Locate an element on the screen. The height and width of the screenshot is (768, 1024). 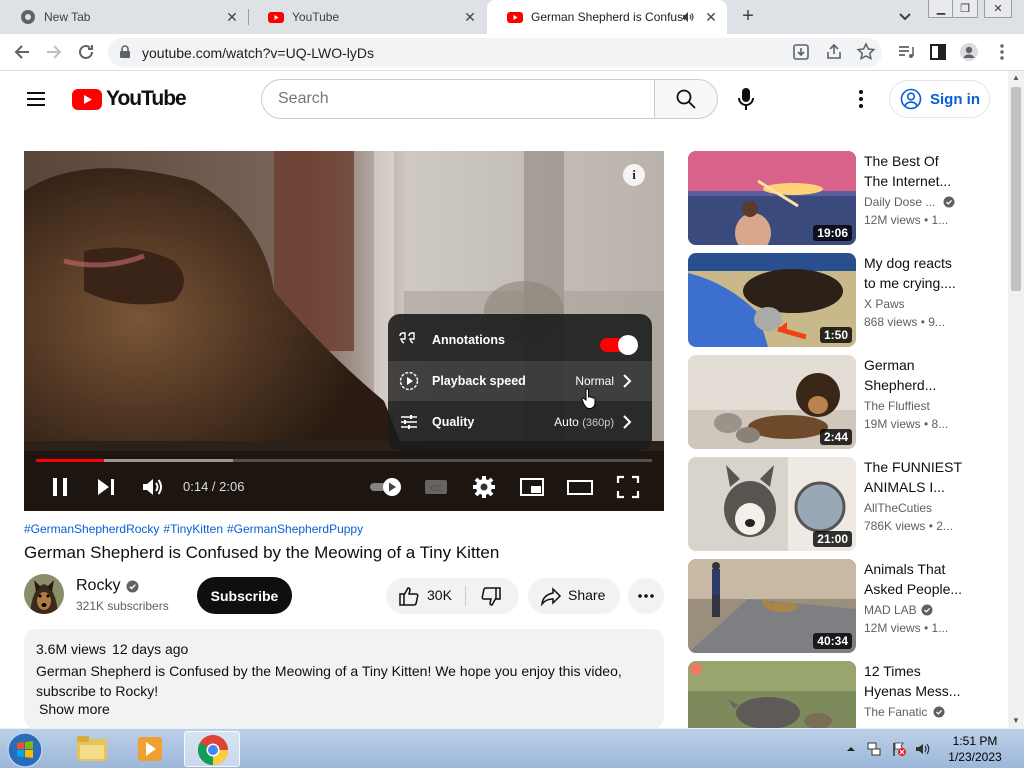
back-arrow-icon is located at coordinates (22, 52).